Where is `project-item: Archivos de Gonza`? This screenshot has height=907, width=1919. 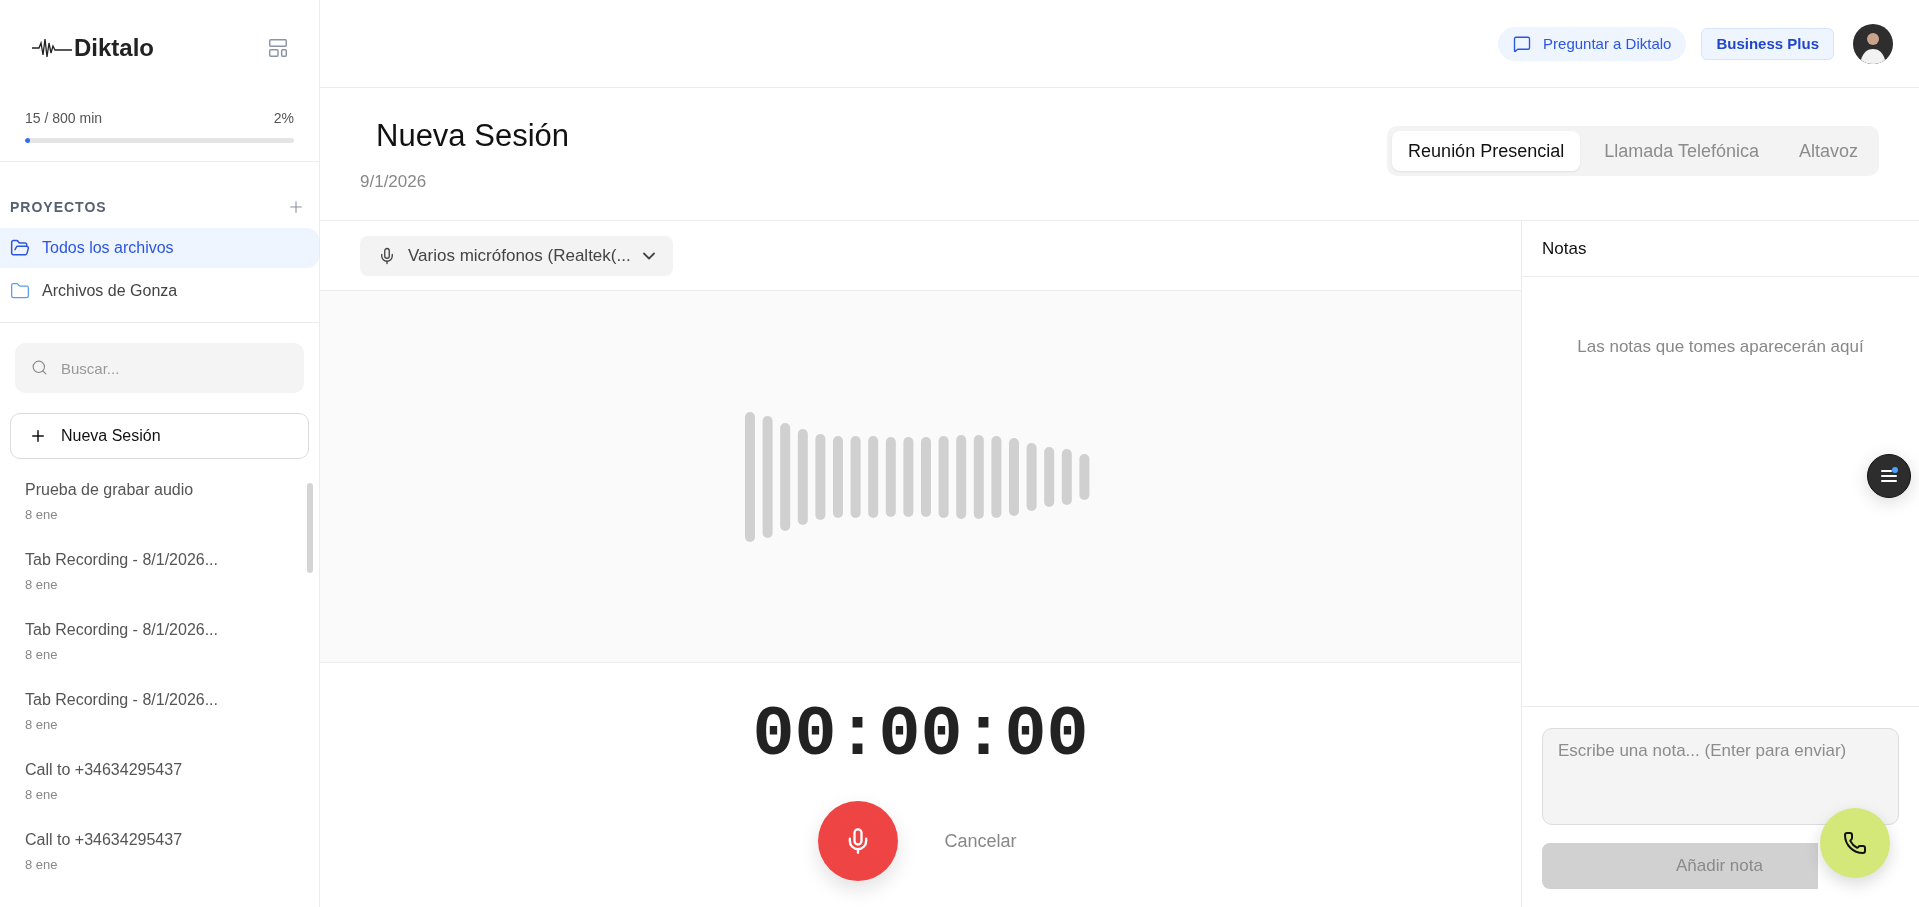 project-item: Archivos de Gonza is located at coordinates (159, 291).